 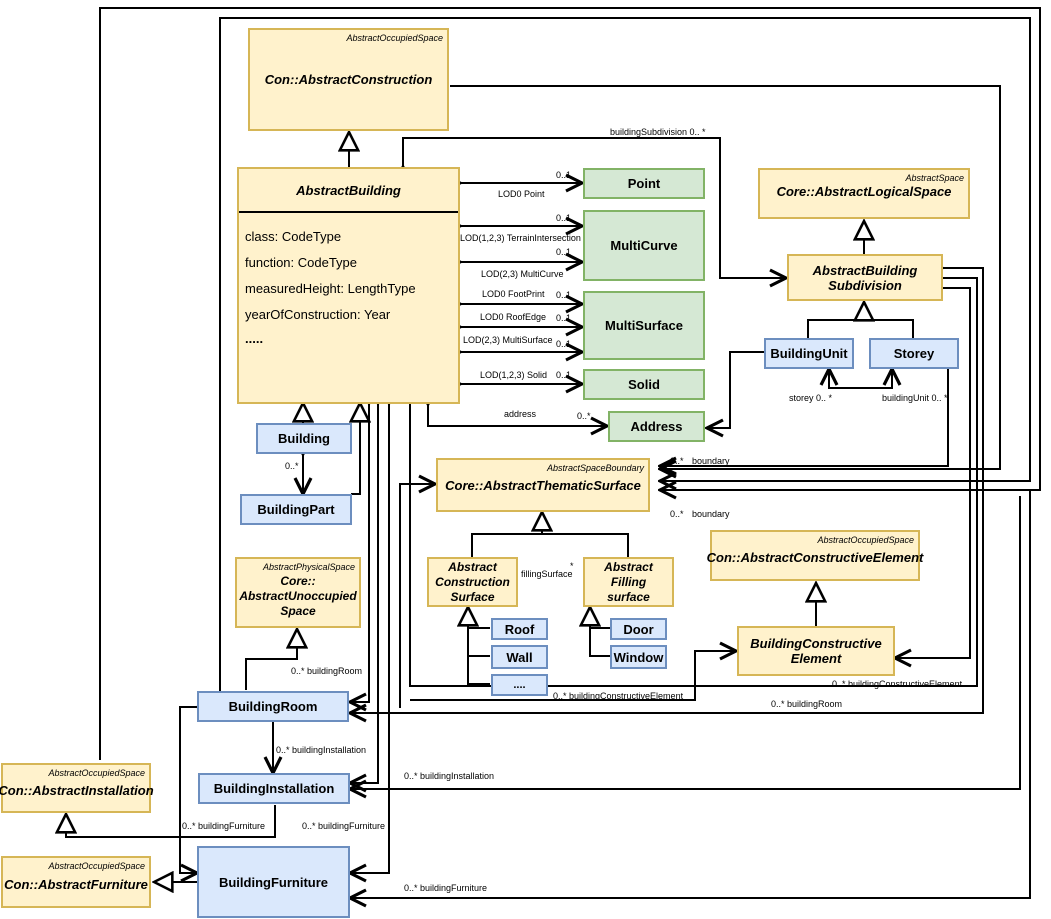 What do you see at coordinates (298, 596) in the screenshot?
I see `class-name-line2: AbstractUnoccupied` at bounding box center [298, 596].